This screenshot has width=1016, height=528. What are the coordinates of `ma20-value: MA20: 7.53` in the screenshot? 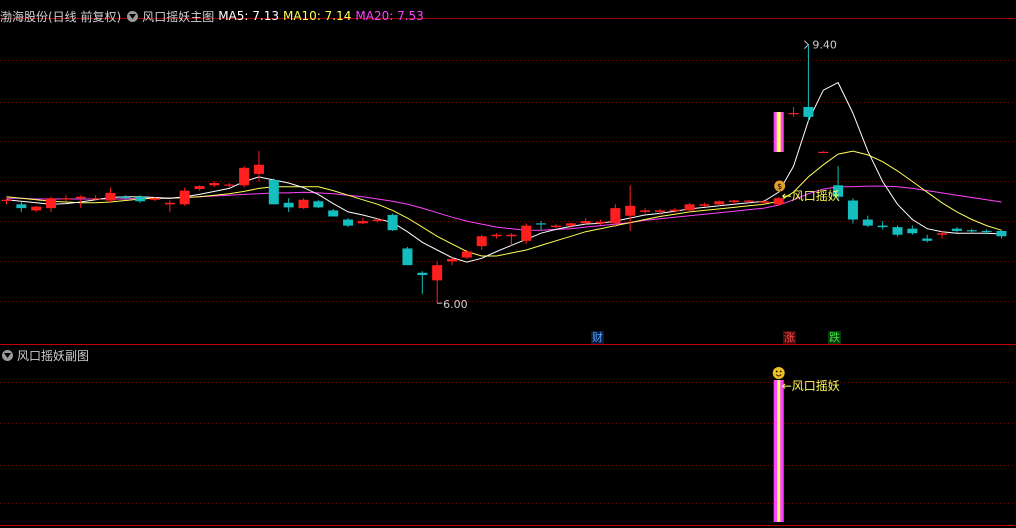 It's located at (389, 16).